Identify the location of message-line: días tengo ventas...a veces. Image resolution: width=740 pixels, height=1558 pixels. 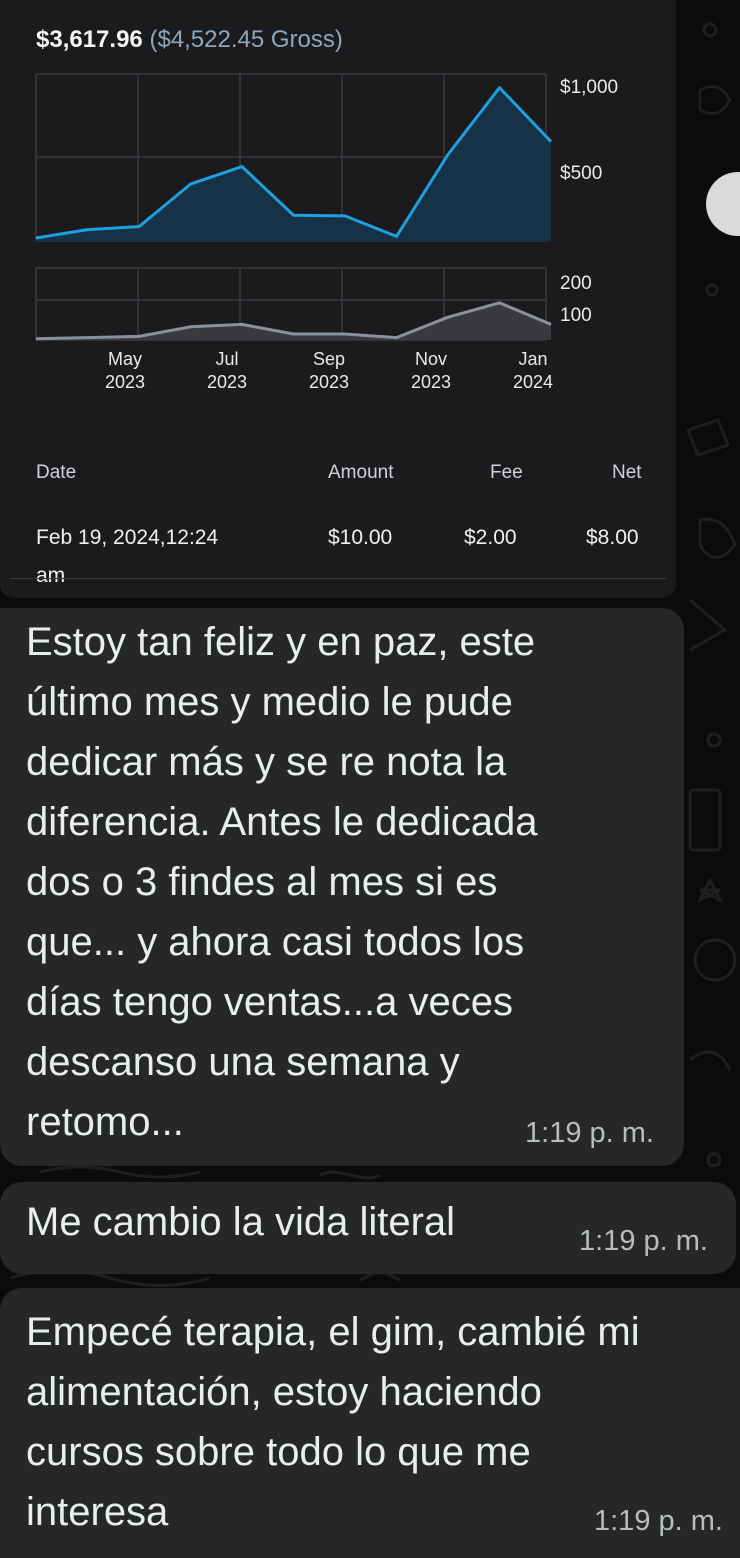
(269, 1002).